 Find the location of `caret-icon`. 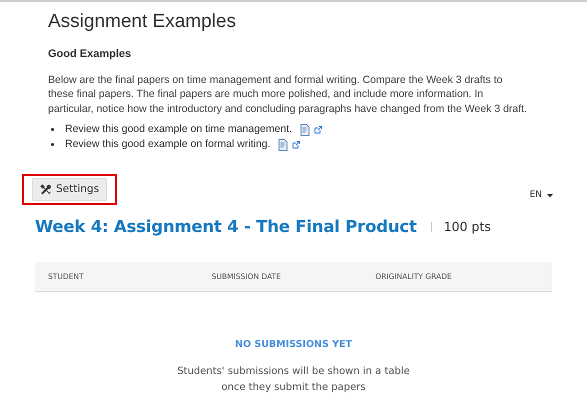

caret-icon is located at coordinates (550, 196).